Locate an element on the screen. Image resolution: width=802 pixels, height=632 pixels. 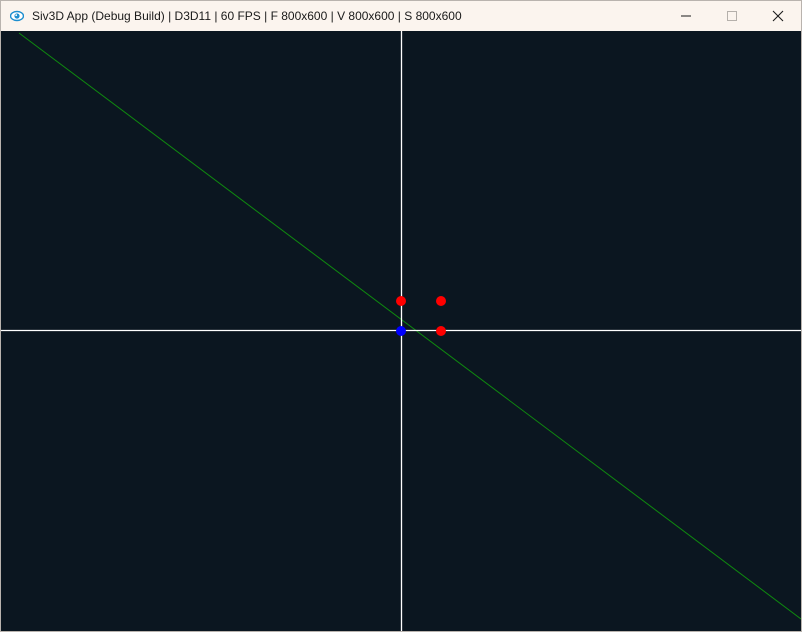
minimize-icon is located at coordinates (686, 16).